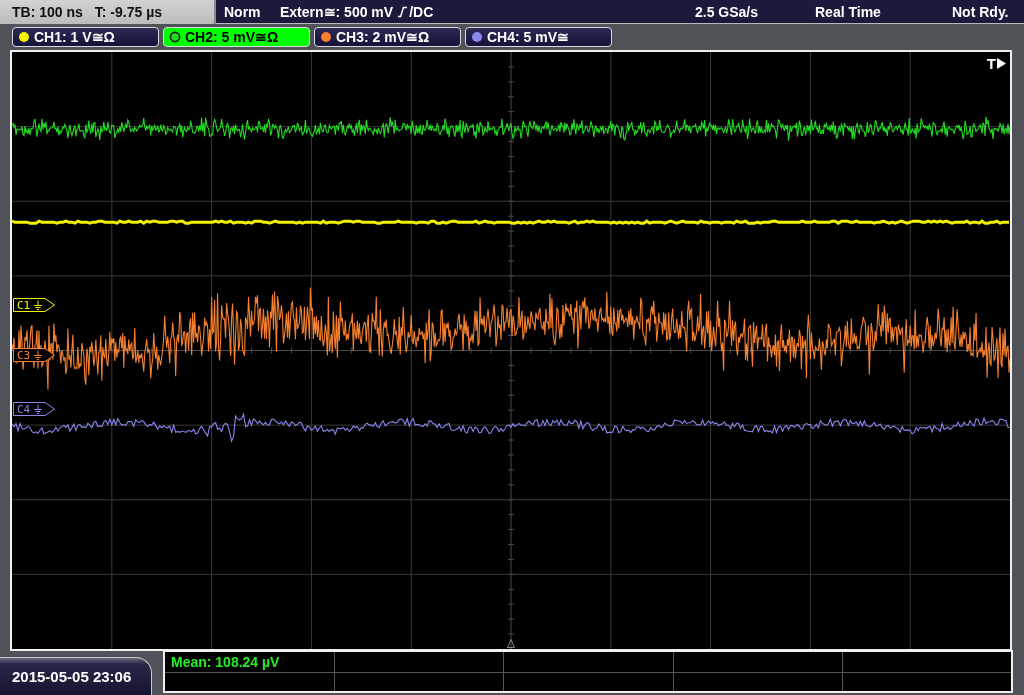 This screenshot has width=1024, height=695. What do you see at coordinates (848, 11) in the screenshot?
I see `acquisition-mode-label: Real Time` at bounding box center [848, 11].